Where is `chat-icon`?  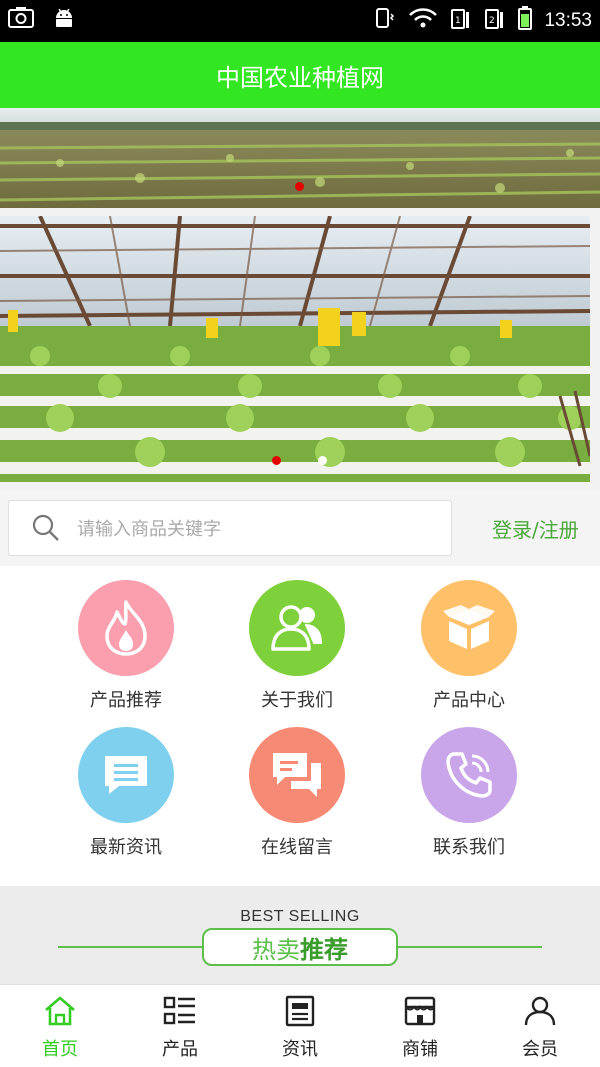 chat-icon is located at coordinates (297, 775).